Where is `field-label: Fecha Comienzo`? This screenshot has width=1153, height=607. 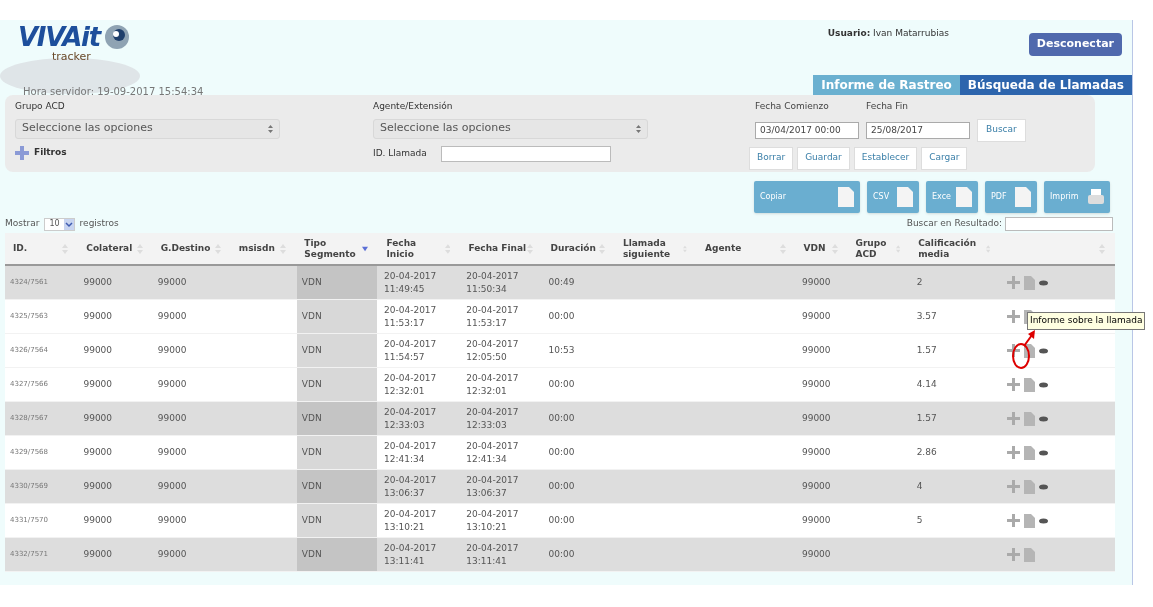
field-label: Fecha Comienzo is located at coordinates (792, 106).